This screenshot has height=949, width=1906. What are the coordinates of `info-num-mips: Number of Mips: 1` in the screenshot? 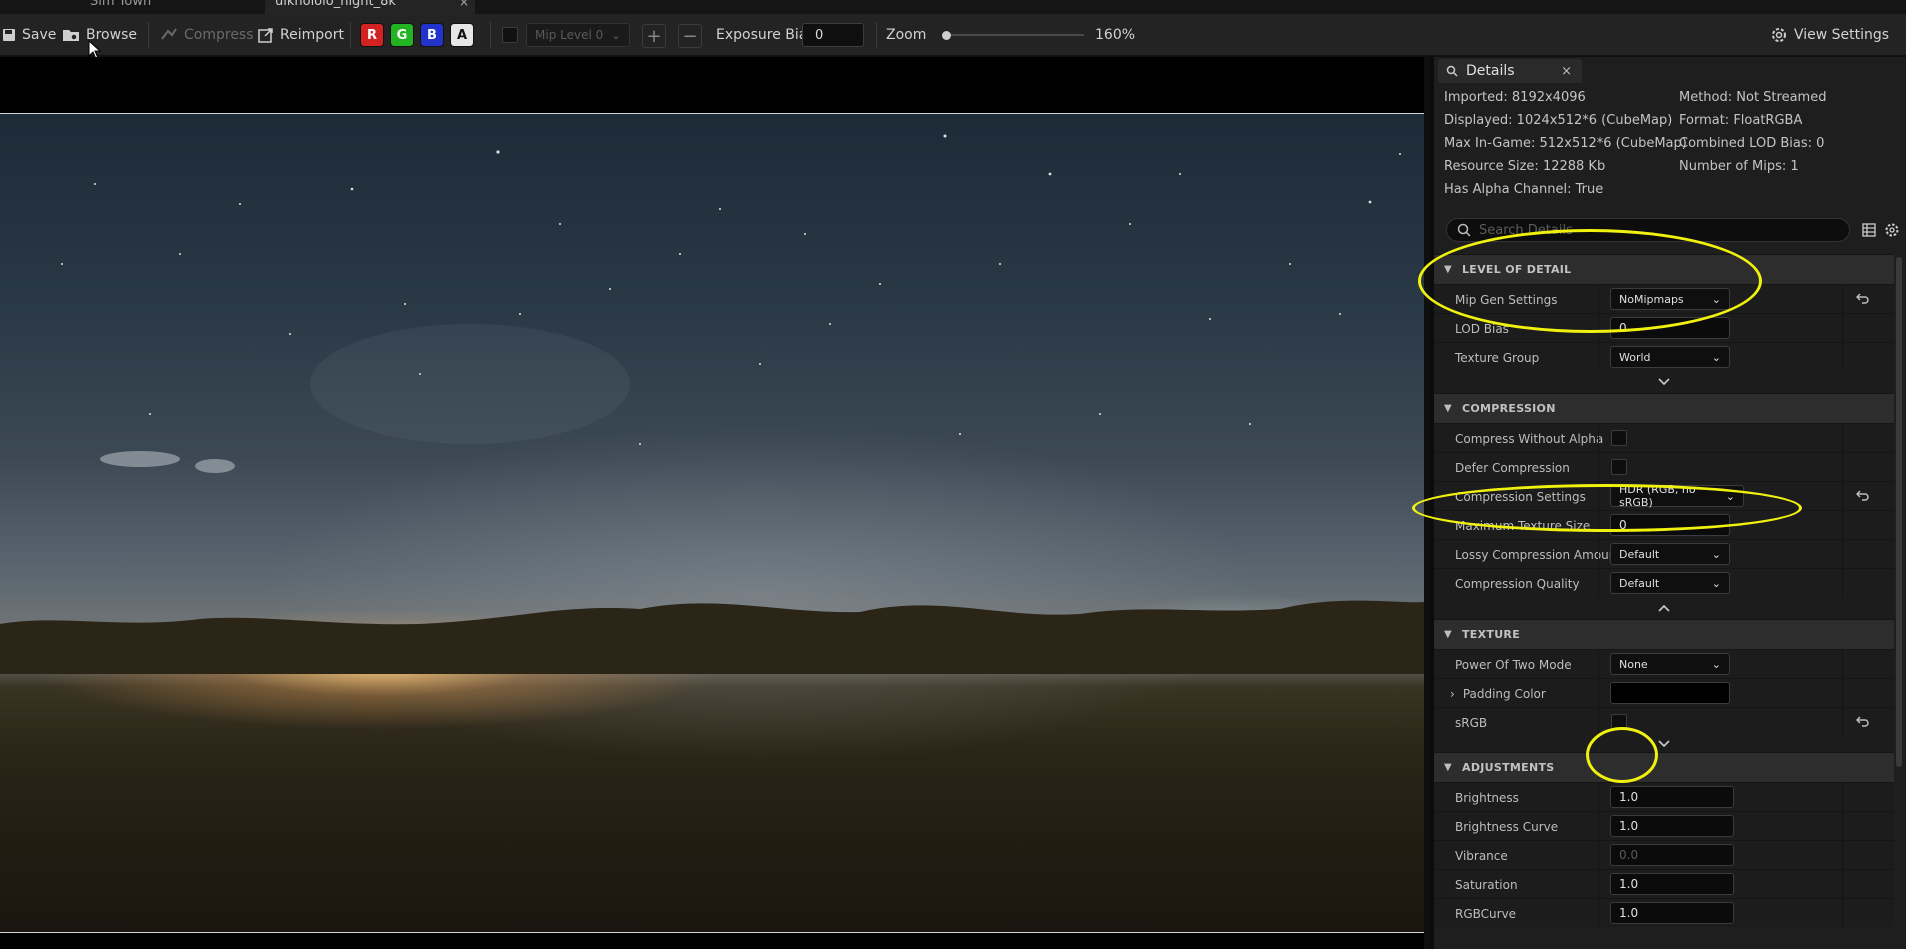 It's located at (1739, 166).